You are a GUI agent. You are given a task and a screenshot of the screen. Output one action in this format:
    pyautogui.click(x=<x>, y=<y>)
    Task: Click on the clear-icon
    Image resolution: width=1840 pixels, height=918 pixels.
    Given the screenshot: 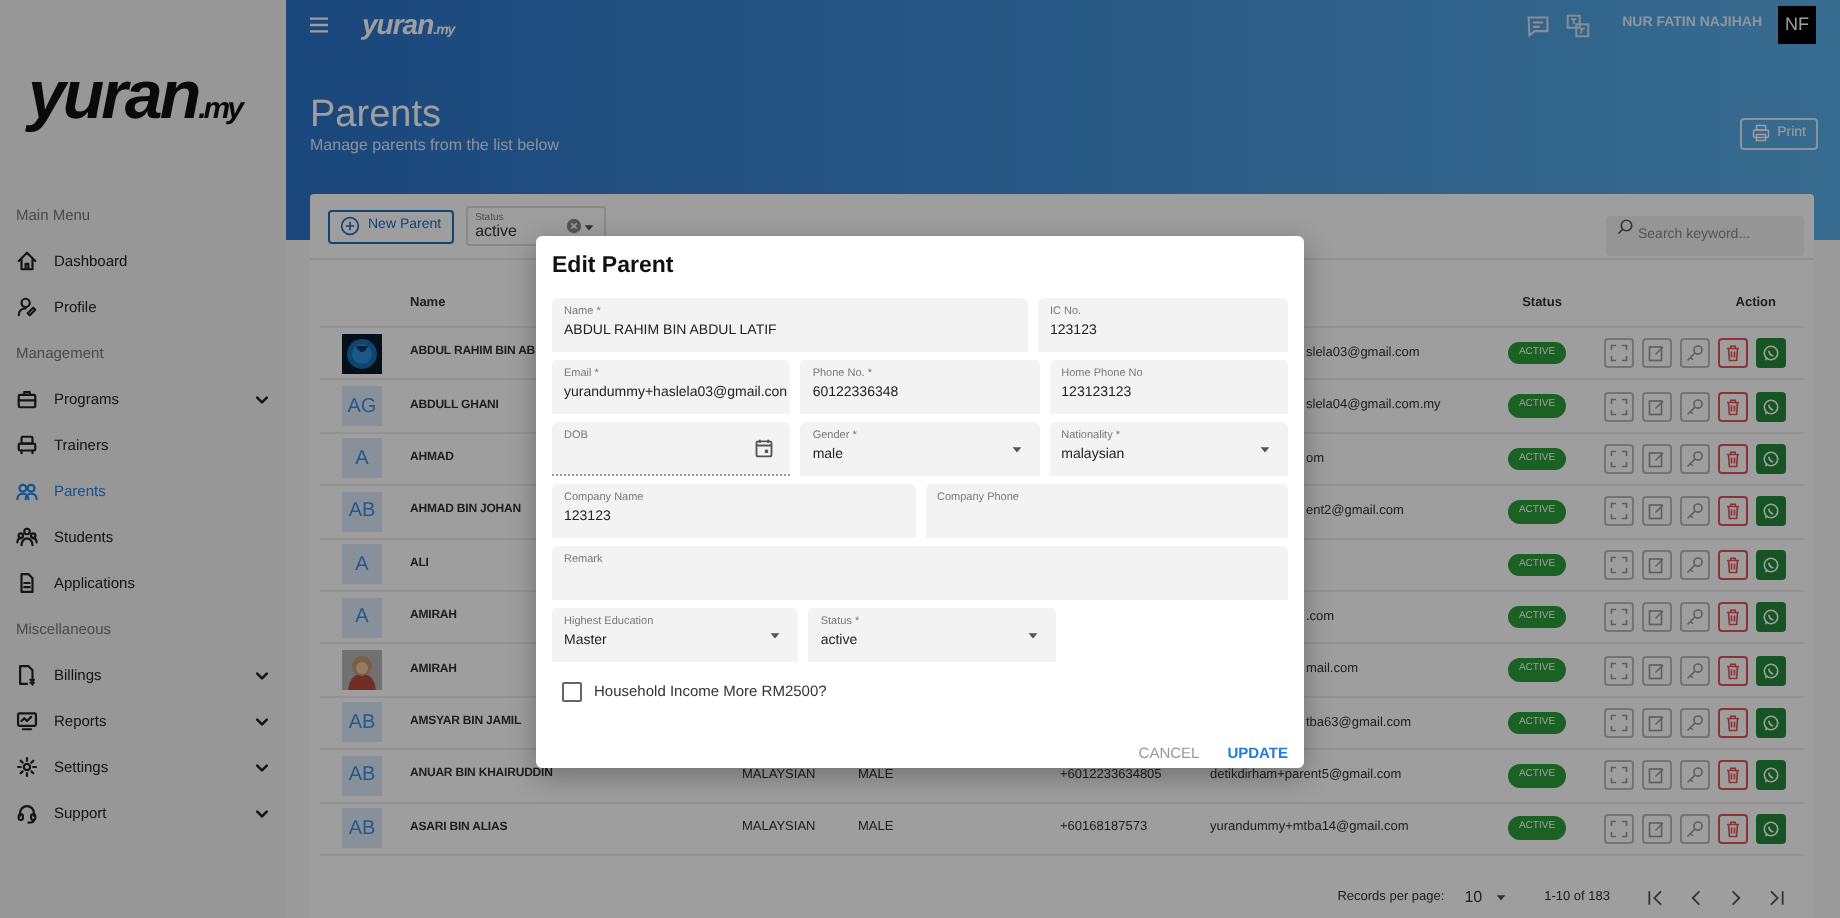 What is the action you would take?
    pyautogui.click(x=573, y=226)
    